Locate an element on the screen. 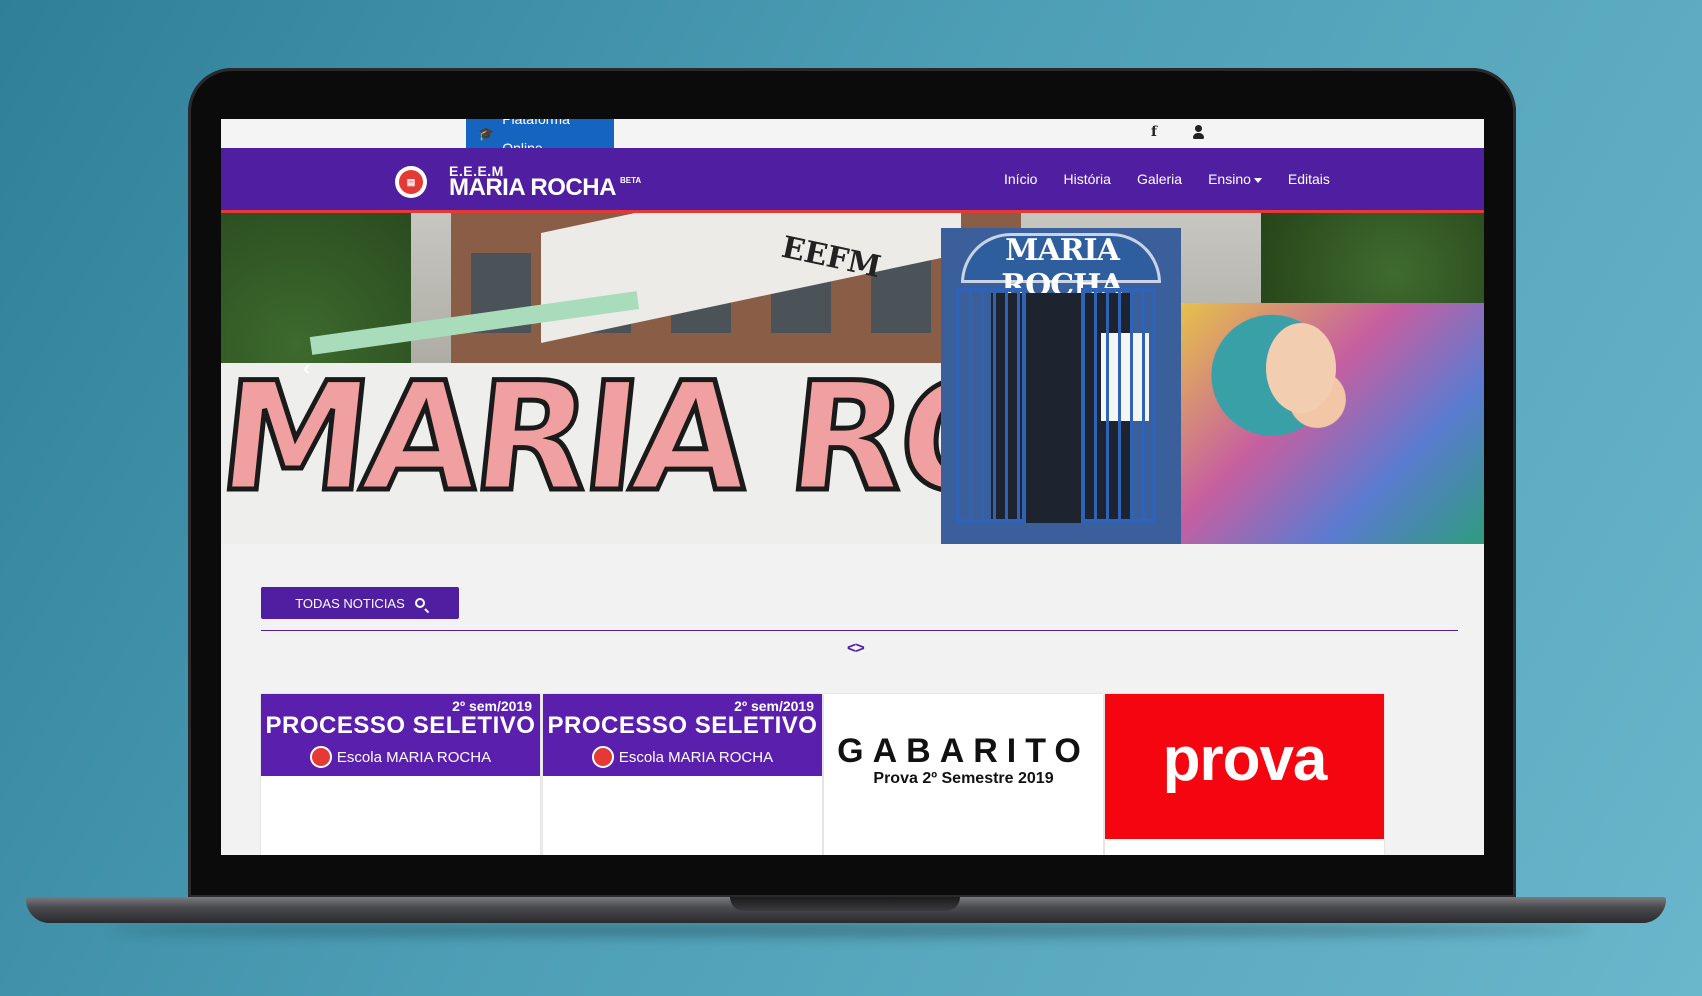  nav-dropdown-ensino: Ensino is located at coordinates (1235, 179).